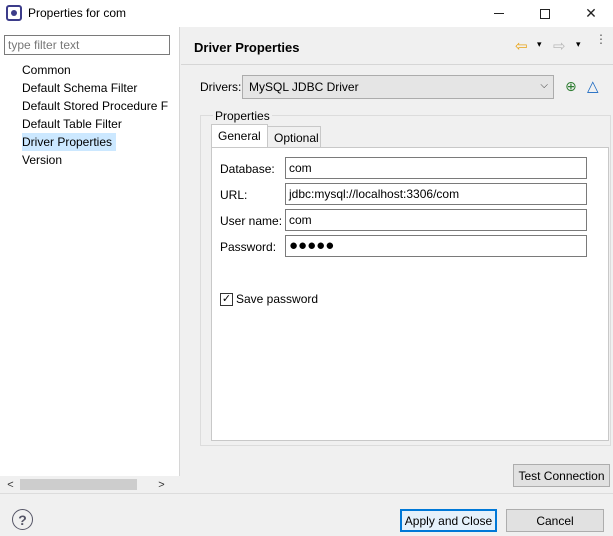  Describe the element at coordinates (436, 168) in the screenshot. I see `database-field: com` at that location.